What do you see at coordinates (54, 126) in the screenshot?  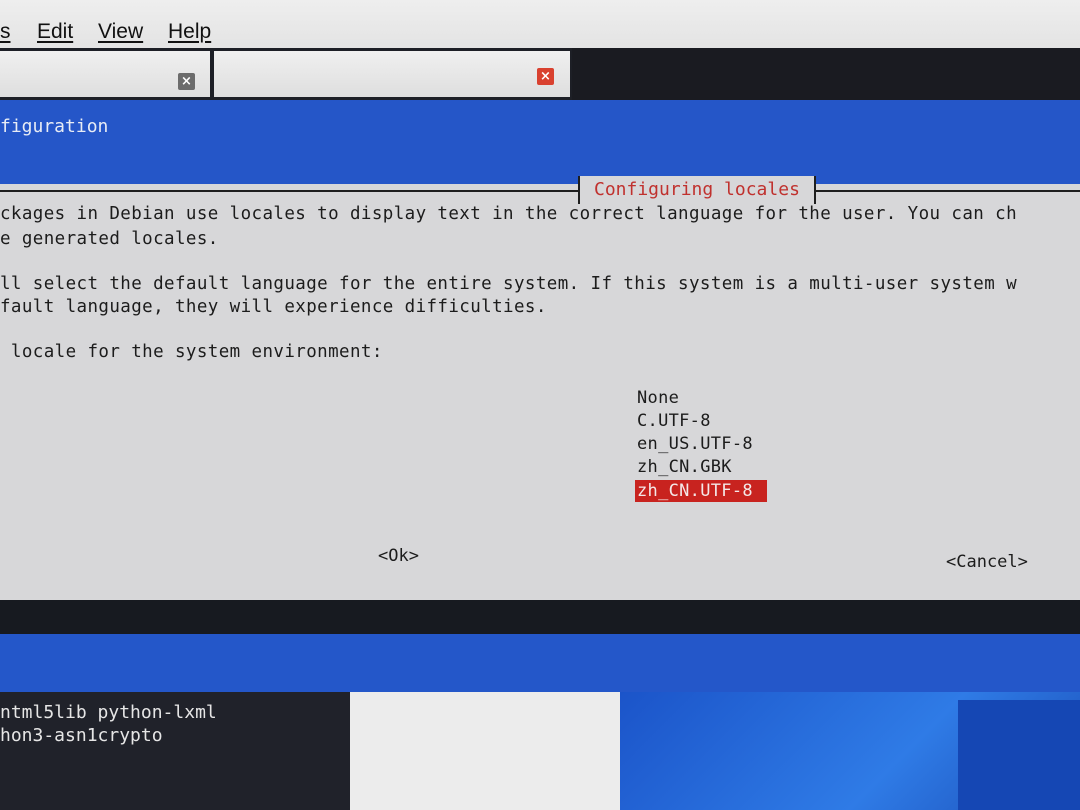 I see `window-title: figuration` at bounding box center [54, 126].